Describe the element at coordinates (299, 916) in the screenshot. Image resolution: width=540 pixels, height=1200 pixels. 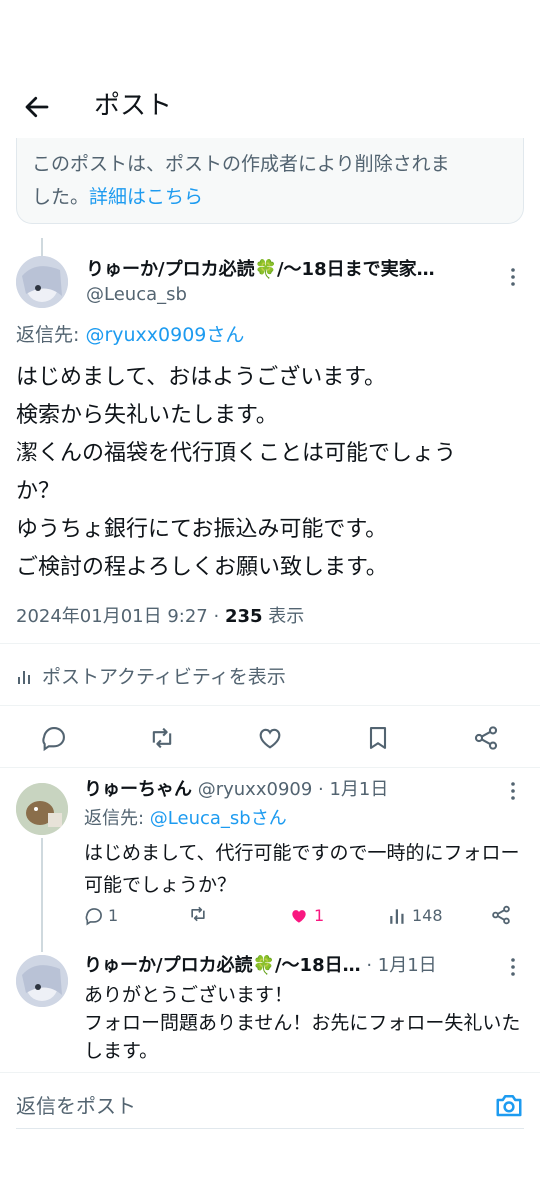
I see `heart-filled-icon` at that location.